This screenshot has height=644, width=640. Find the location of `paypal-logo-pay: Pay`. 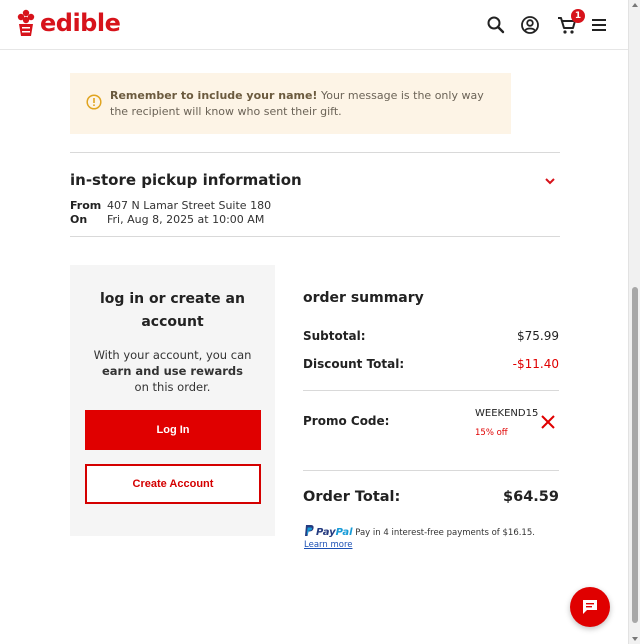

paypal-logo-pay: Pay is located at coordinates (326, 532).